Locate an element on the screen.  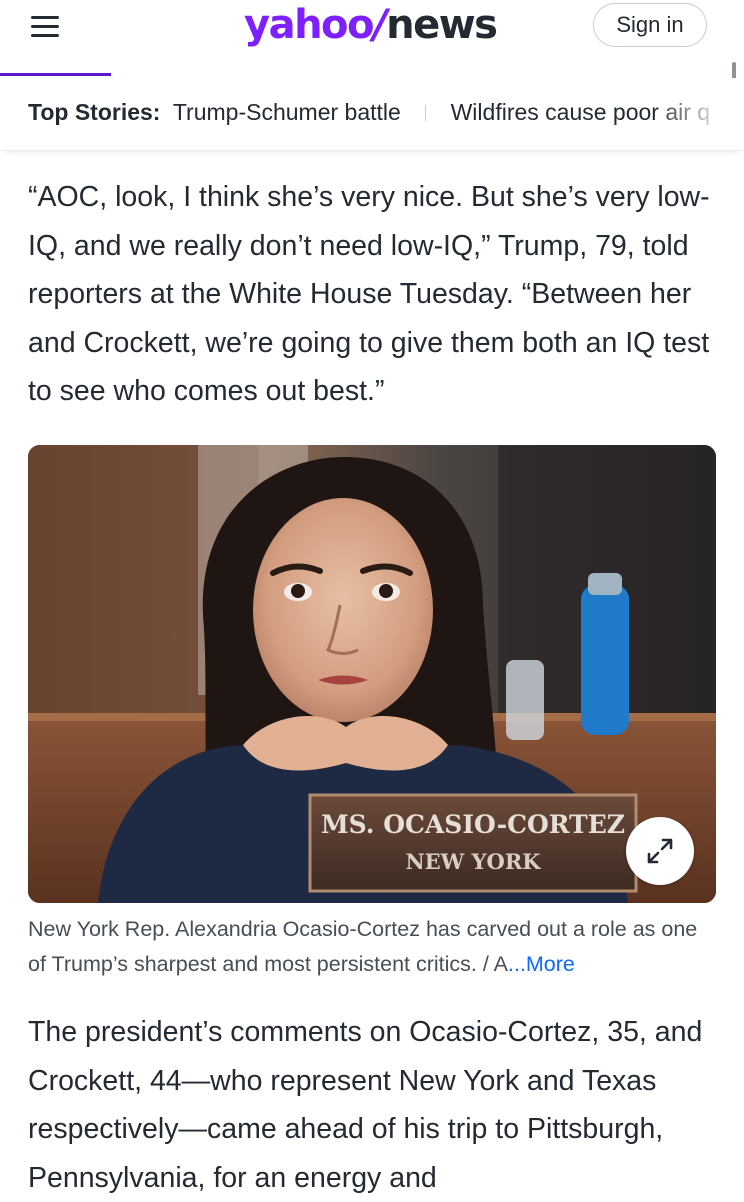
top-stories-divider is located at coordinates (426, 113).